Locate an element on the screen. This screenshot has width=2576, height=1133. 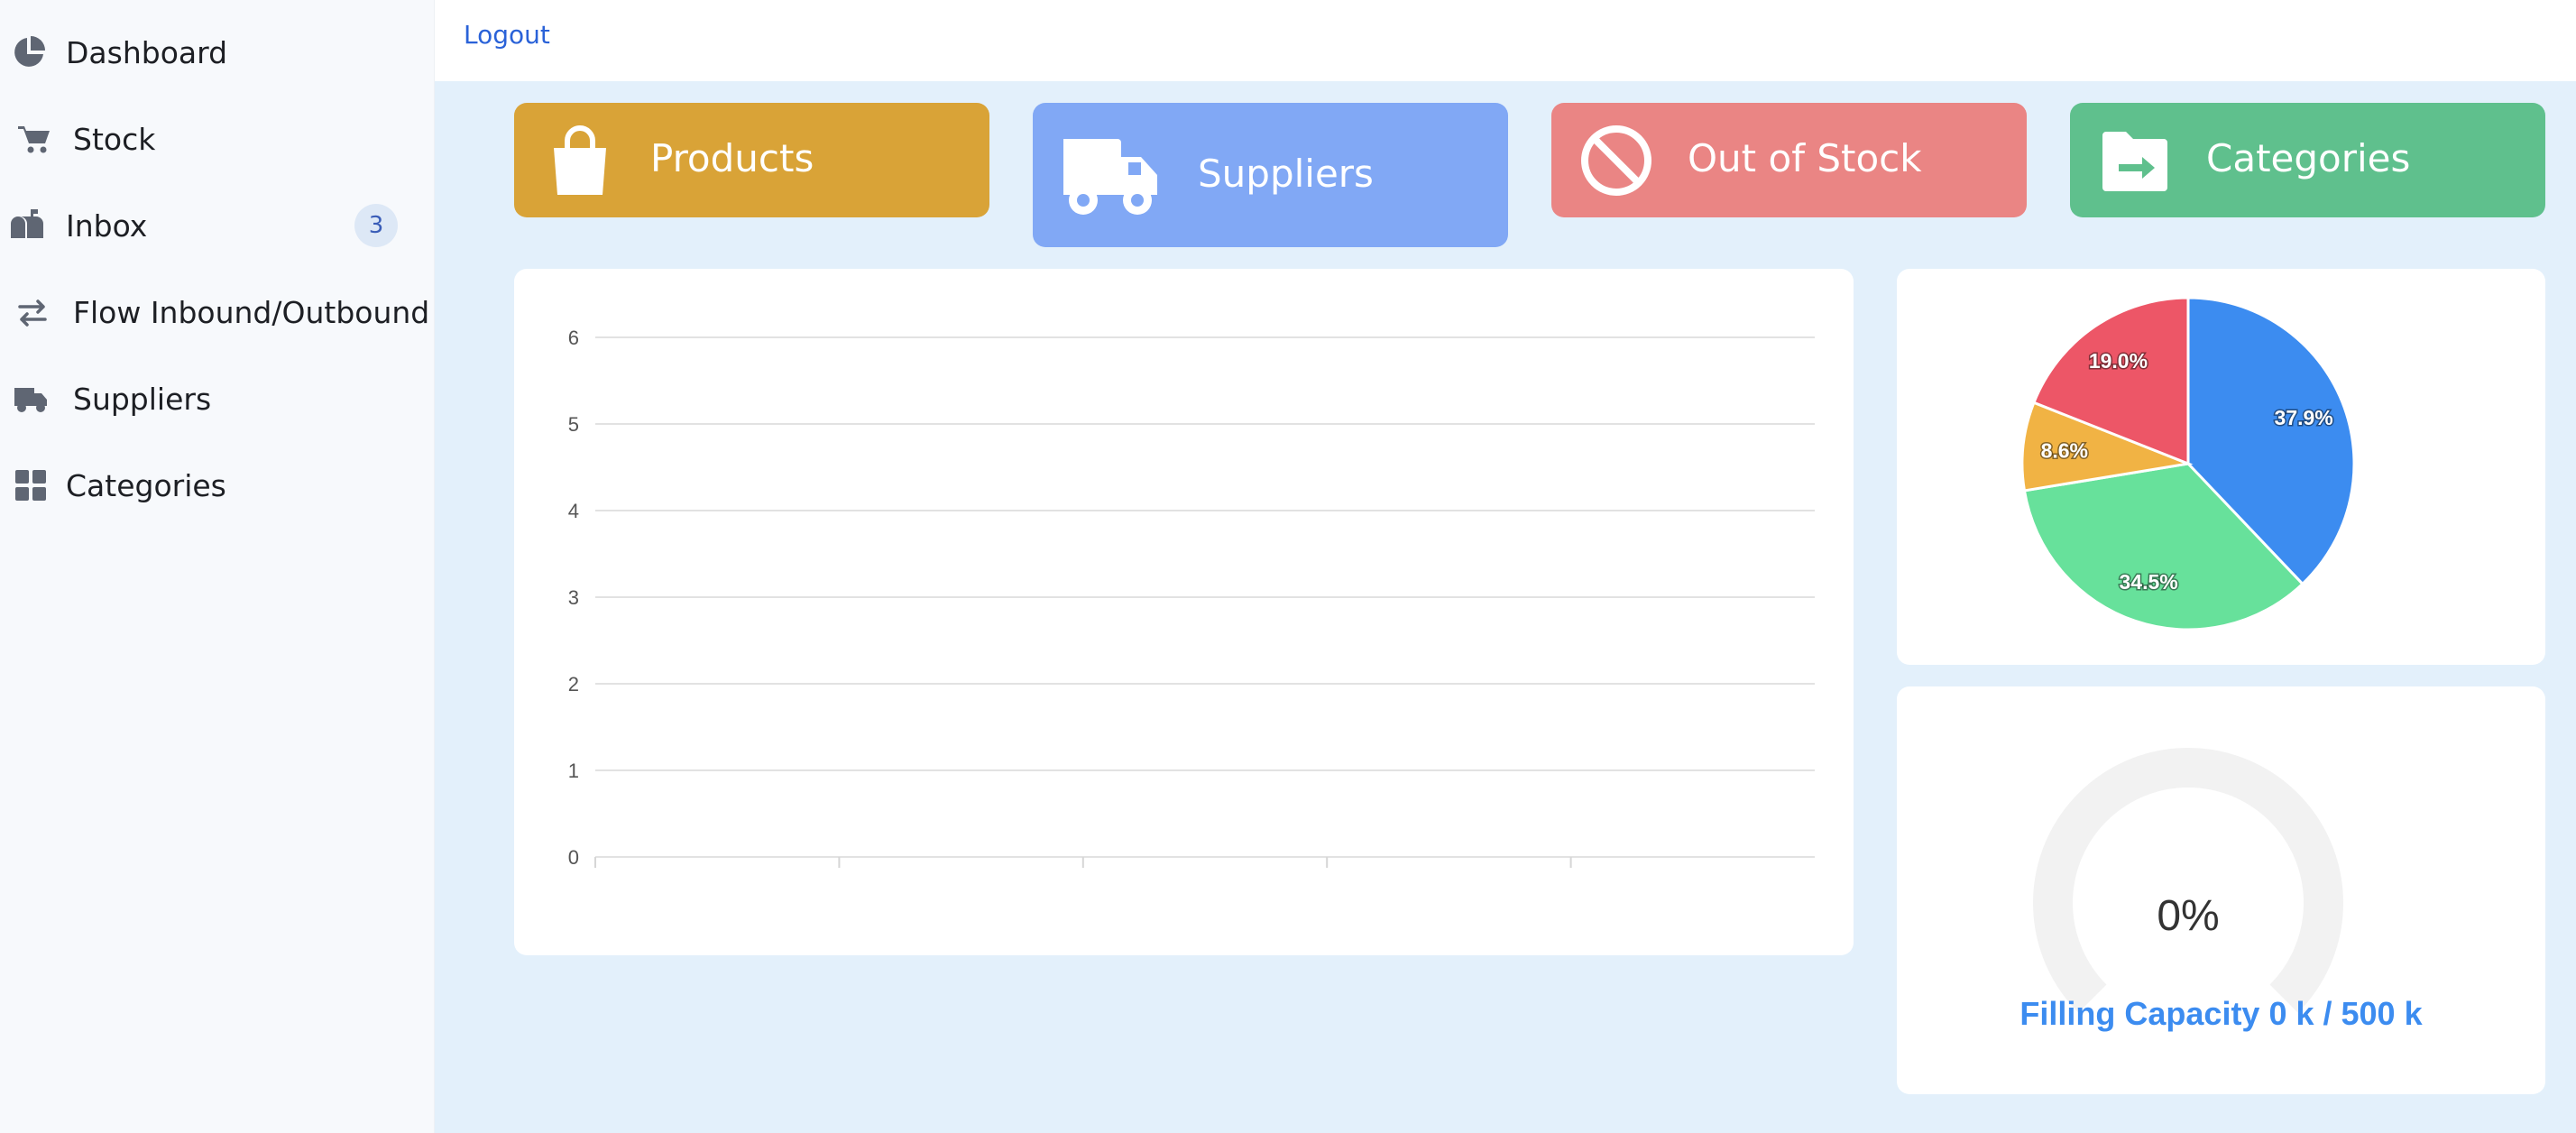
sidebar-item-stock: Stock is located at coordinates (217, 139).